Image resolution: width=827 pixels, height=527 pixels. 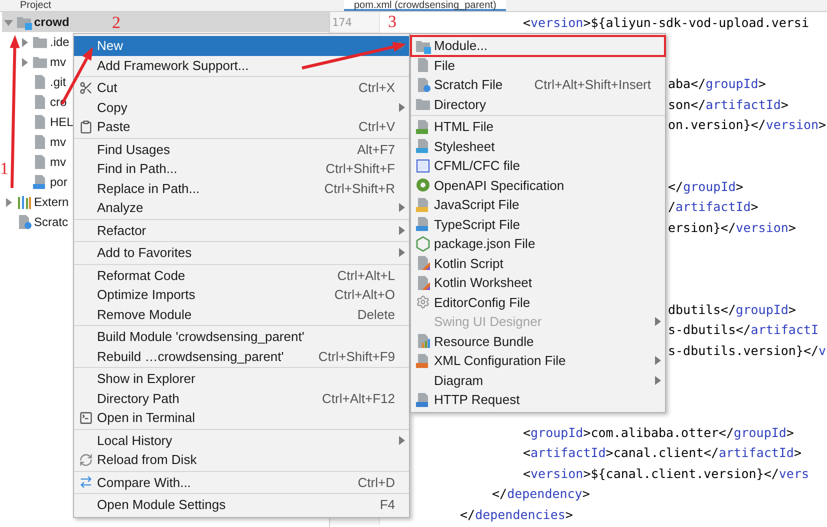 What do you see at coordinates (241, 504) in the screenshot?
I see `menu-item: Open Module Settings F4` at bounding box center [241, 504].